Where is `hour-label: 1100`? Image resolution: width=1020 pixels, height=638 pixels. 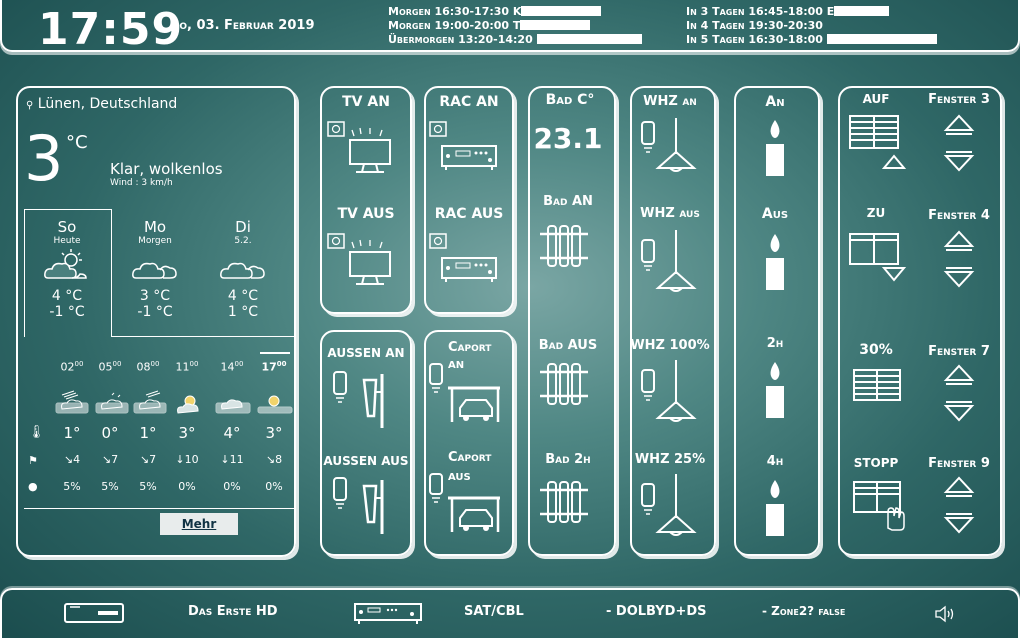 hour-label: 1100 is located at coordinates (187, 367).